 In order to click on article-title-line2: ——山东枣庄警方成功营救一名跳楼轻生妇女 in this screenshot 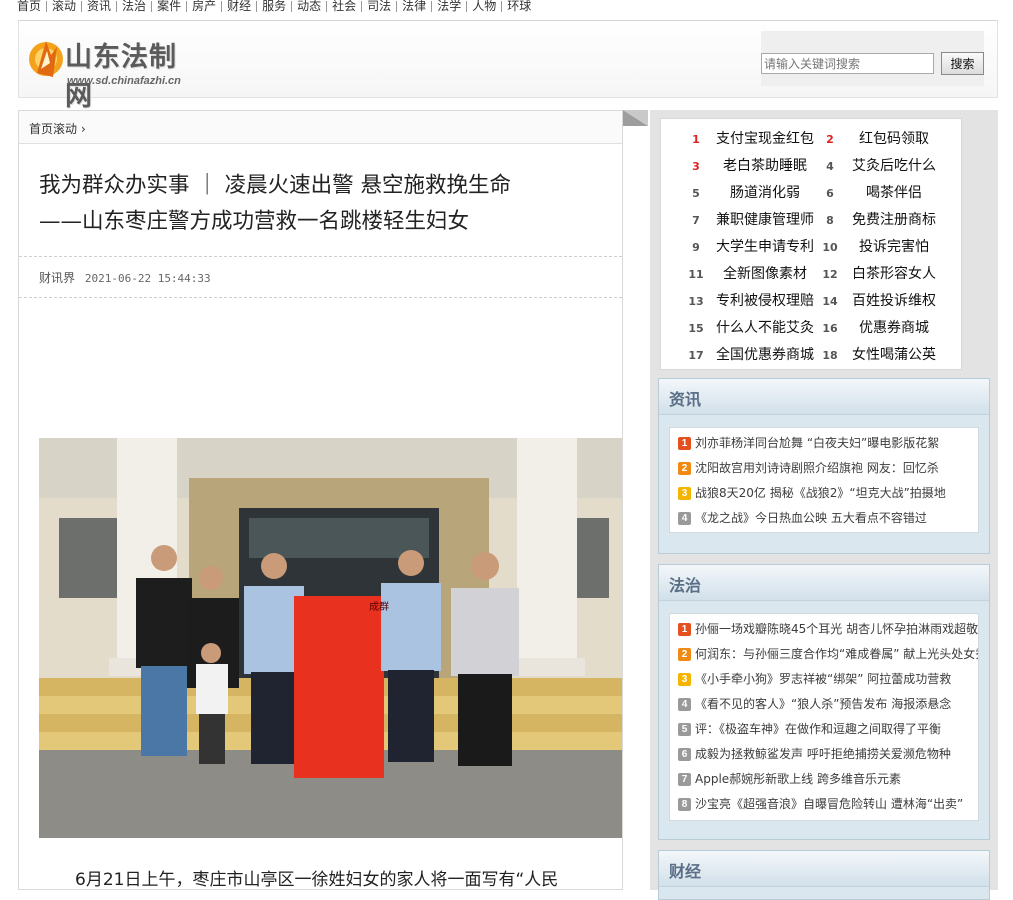, I will do `click(254, 221)`.